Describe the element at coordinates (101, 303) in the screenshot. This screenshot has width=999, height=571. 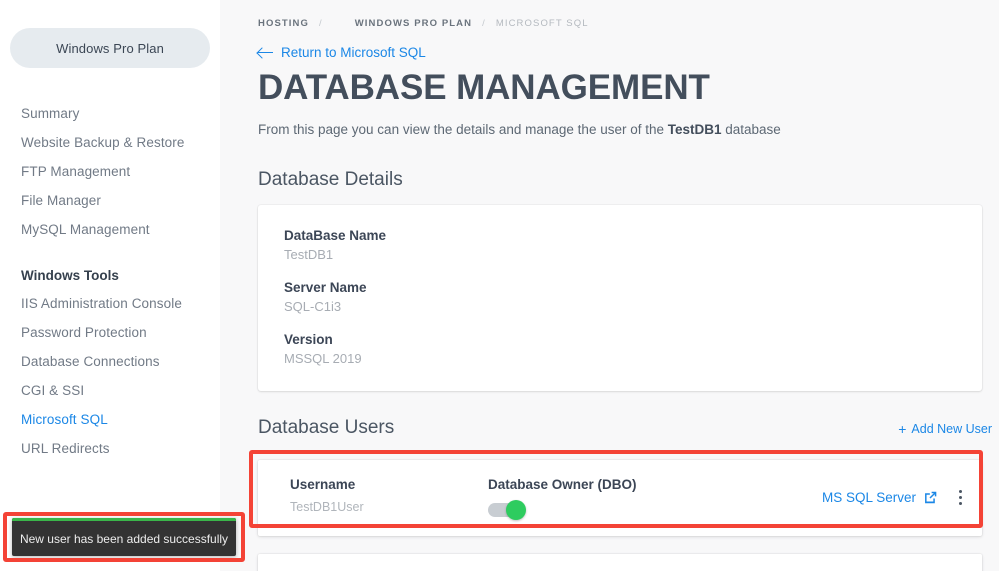
I see `sidebar-item-label: IIS Administration Console` at that location.